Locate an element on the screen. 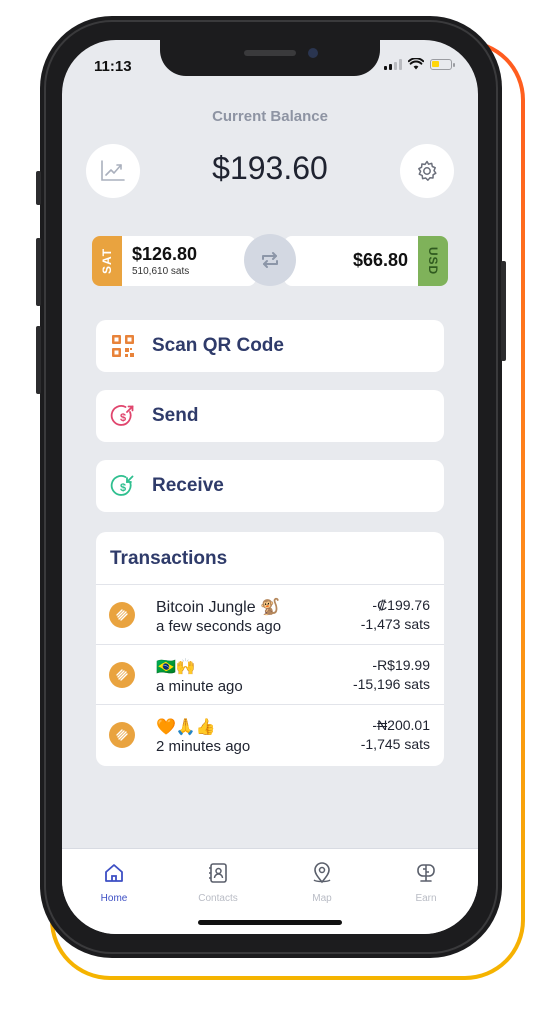 The width and height of the screenshot is (560, 1009). notch is located at coordinates (270, 58).